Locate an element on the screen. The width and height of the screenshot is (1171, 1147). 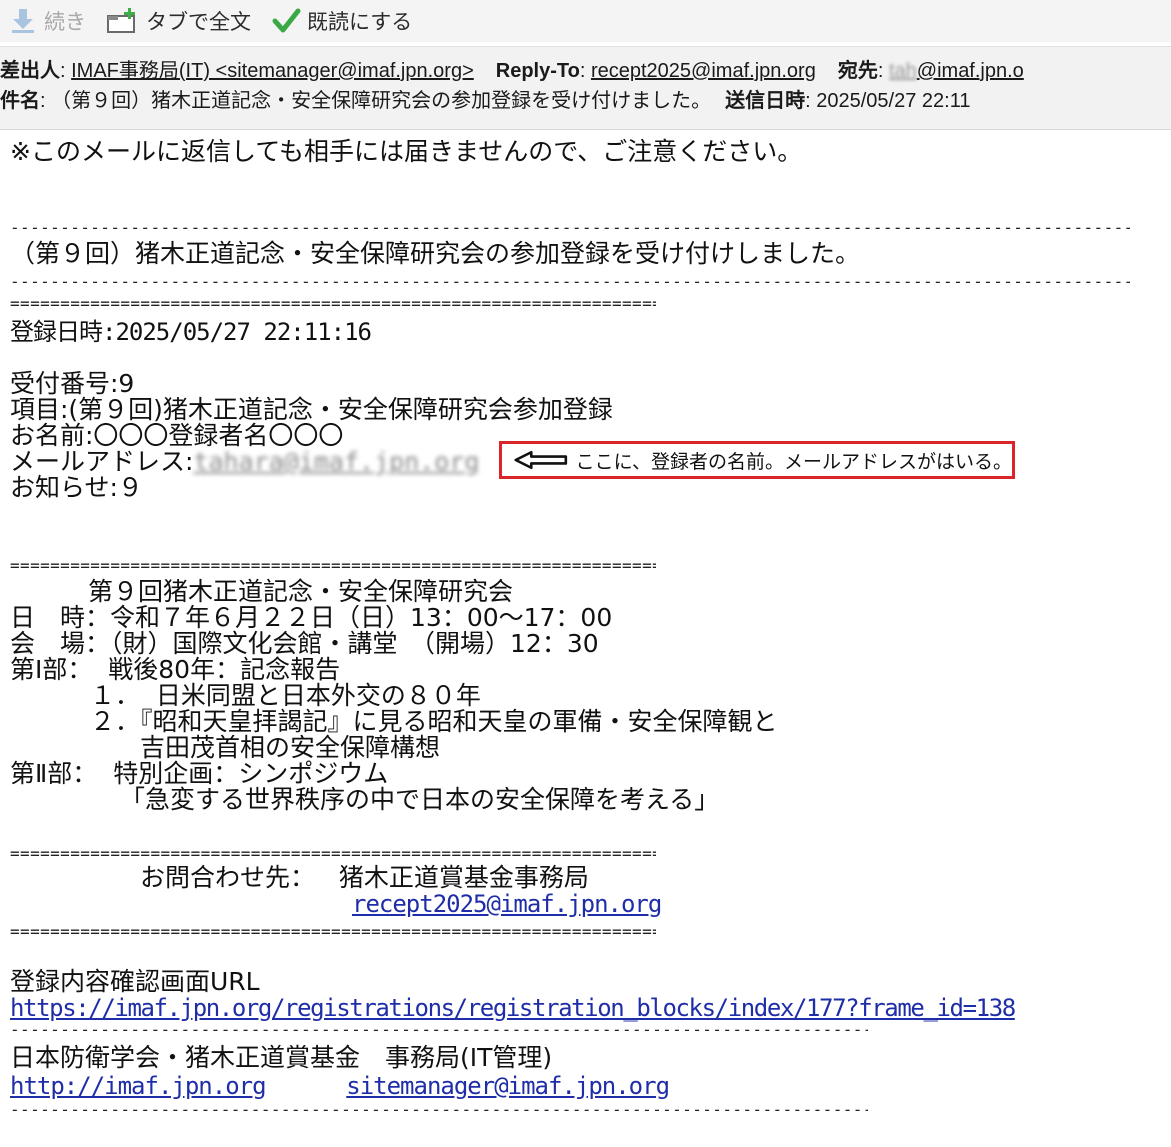
event-title: 第９回猪木正道記念・安全保障研究会 is located at coordinates (301, 591).